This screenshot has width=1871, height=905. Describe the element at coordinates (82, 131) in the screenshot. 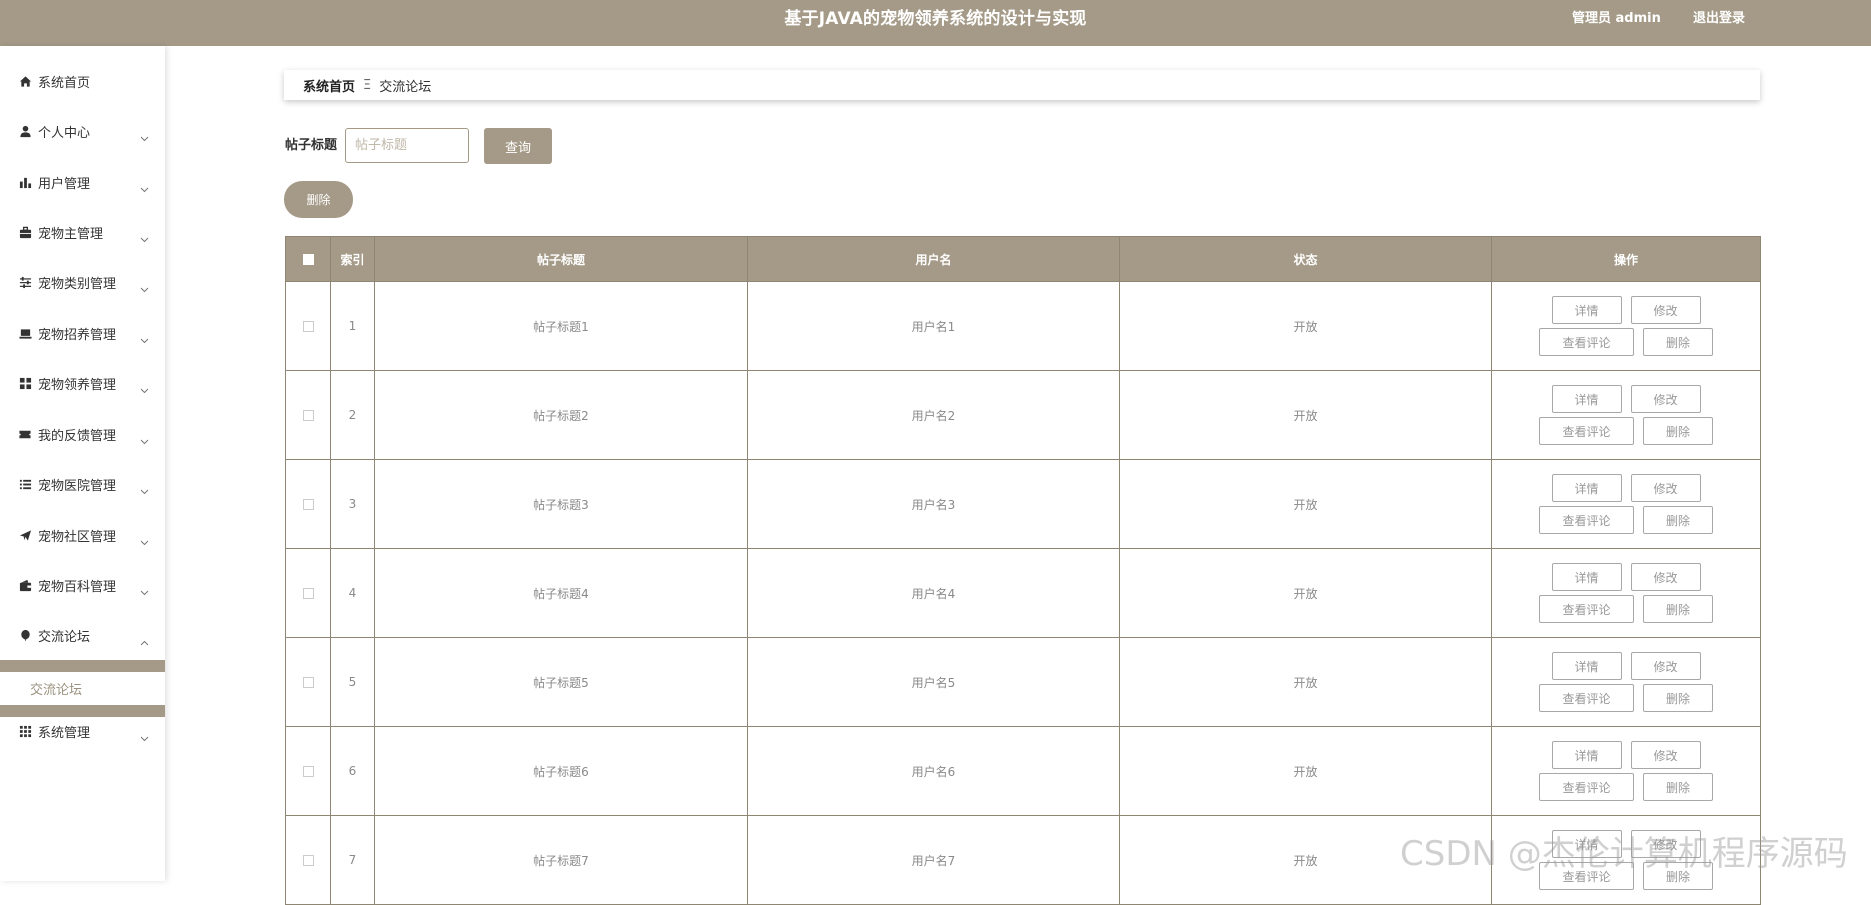

I see `sidebar-item-profile: 个人中心` at that location.